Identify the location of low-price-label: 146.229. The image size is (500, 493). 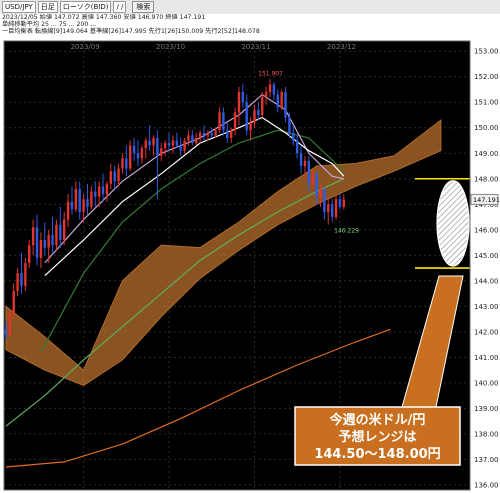
(346, 231).